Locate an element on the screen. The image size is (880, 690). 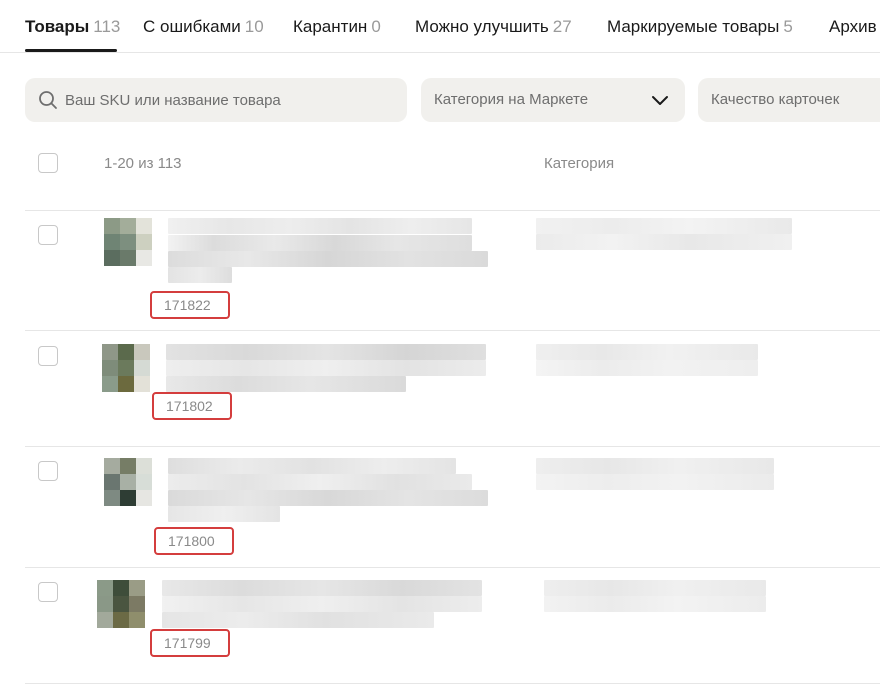
tab-count: 10 is located at coordinates (254, 26).